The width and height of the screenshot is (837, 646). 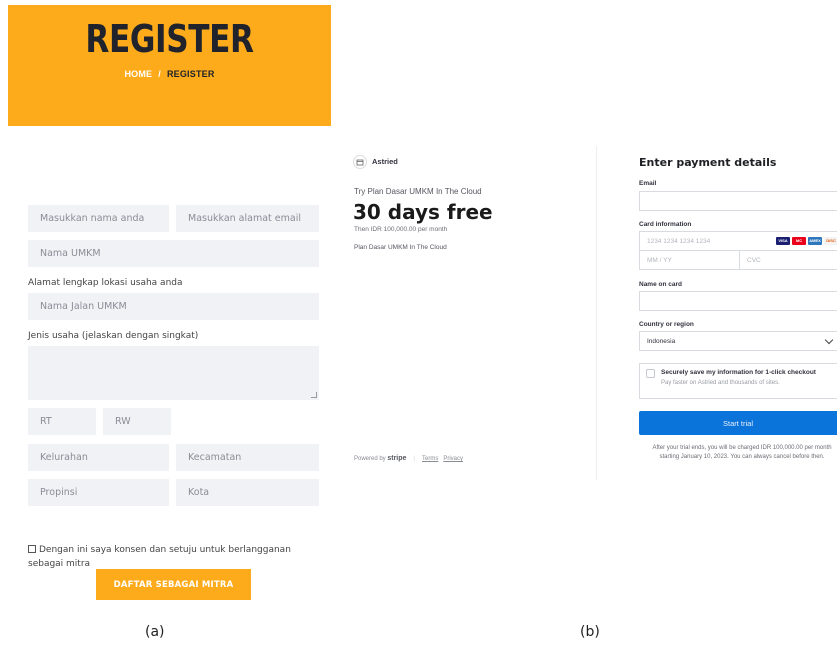 I want to click on rw-input: RW, so click(x=137, y=421).